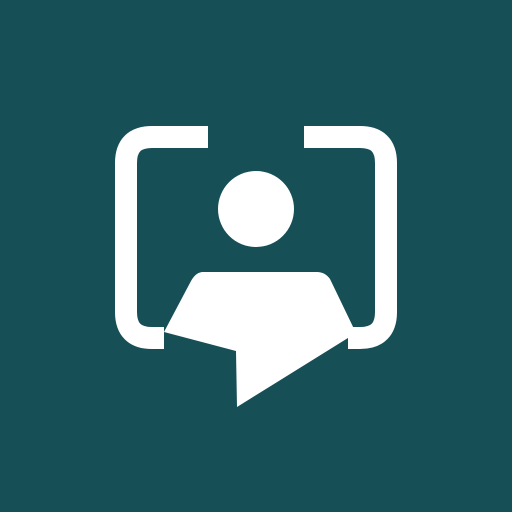 The image size is (512, 512). Describe the element at coordinates (256, 209) in the screenshot. I see `person-head` at that location.